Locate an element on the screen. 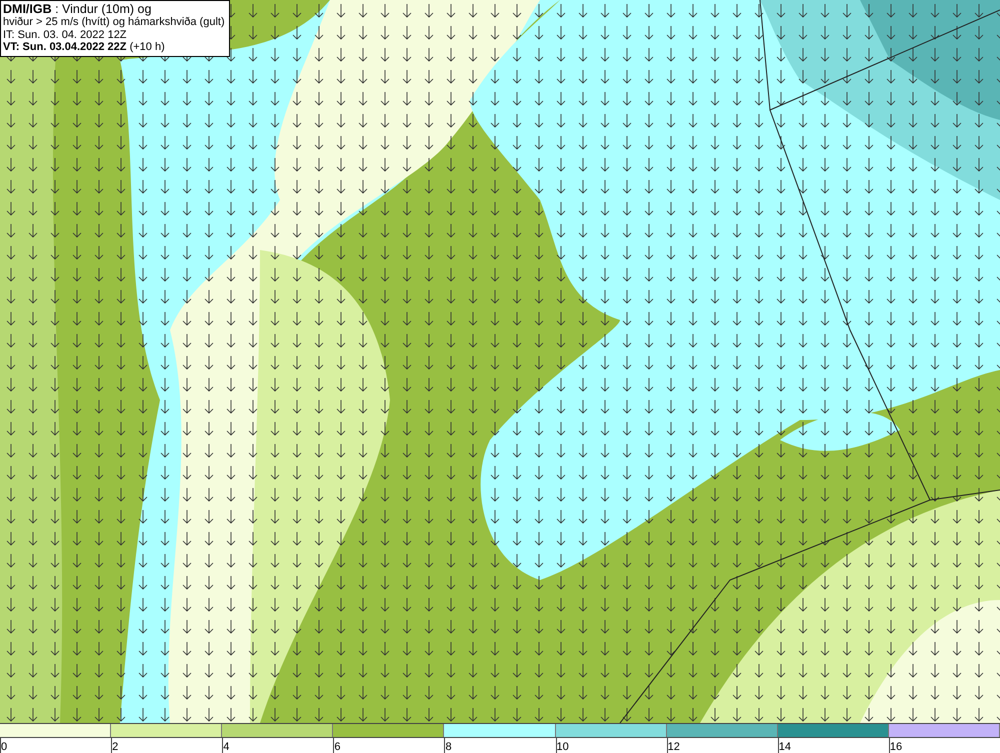  tick-label: 12 is located at coordinates (674, 747).